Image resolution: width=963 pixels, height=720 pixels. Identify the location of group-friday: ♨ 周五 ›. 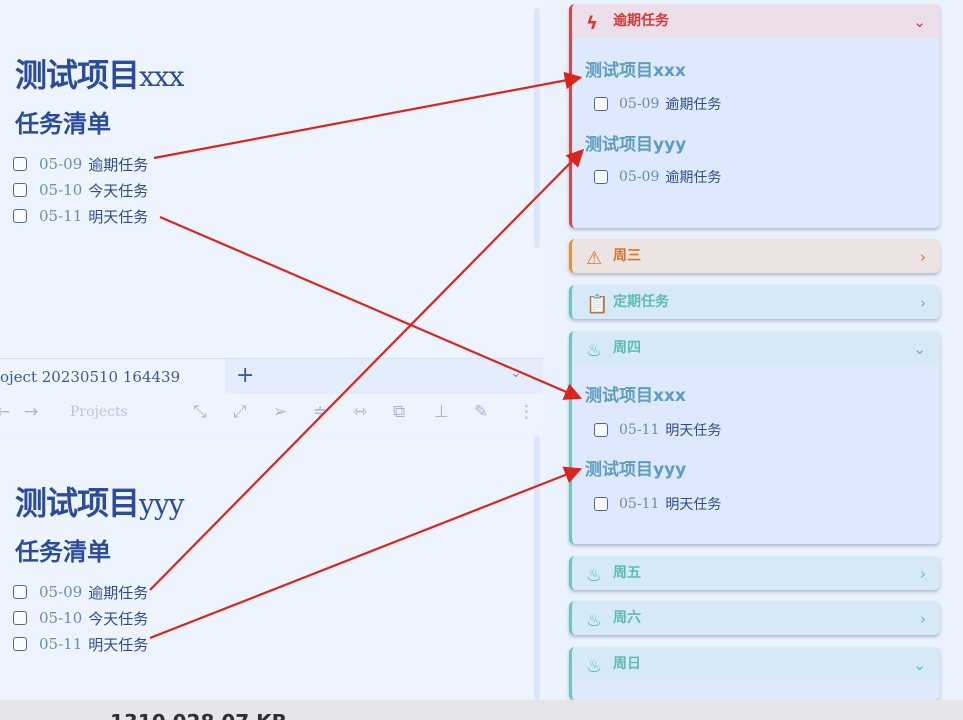
(754, 573).